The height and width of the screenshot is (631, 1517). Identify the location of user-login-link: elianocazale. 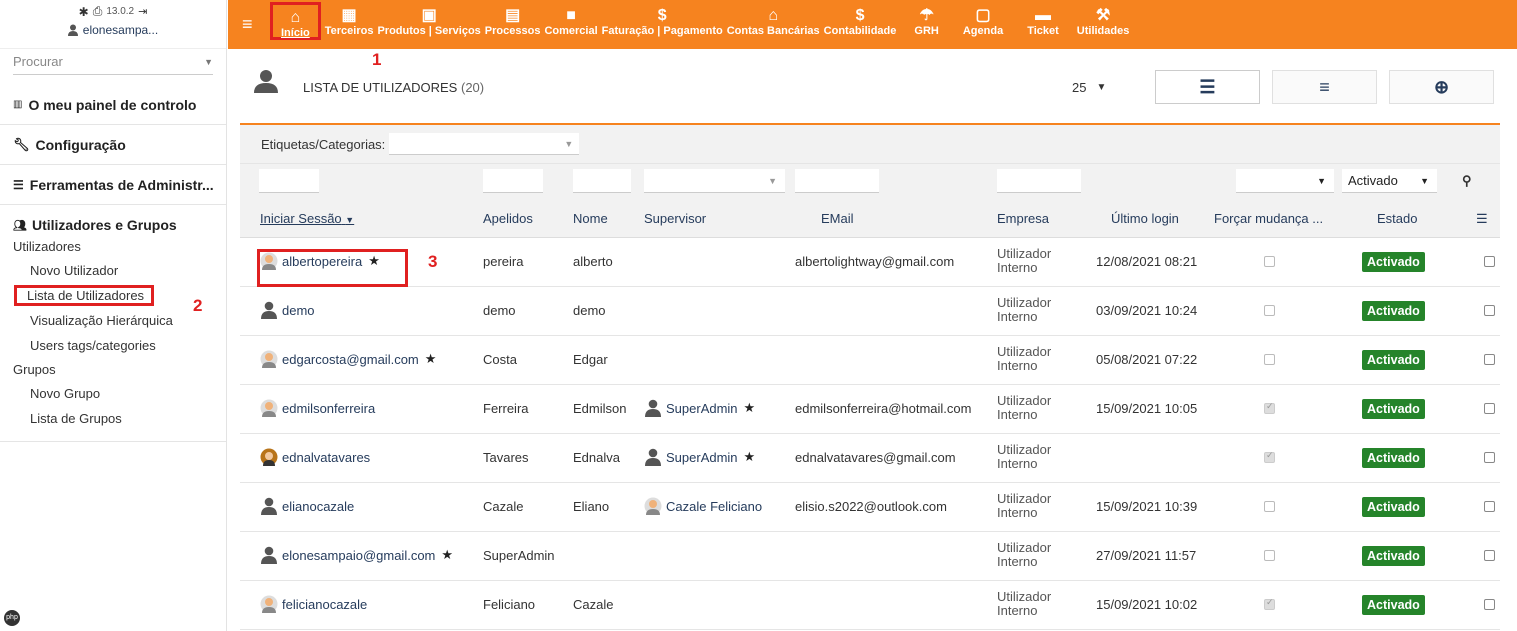
(307, 506).